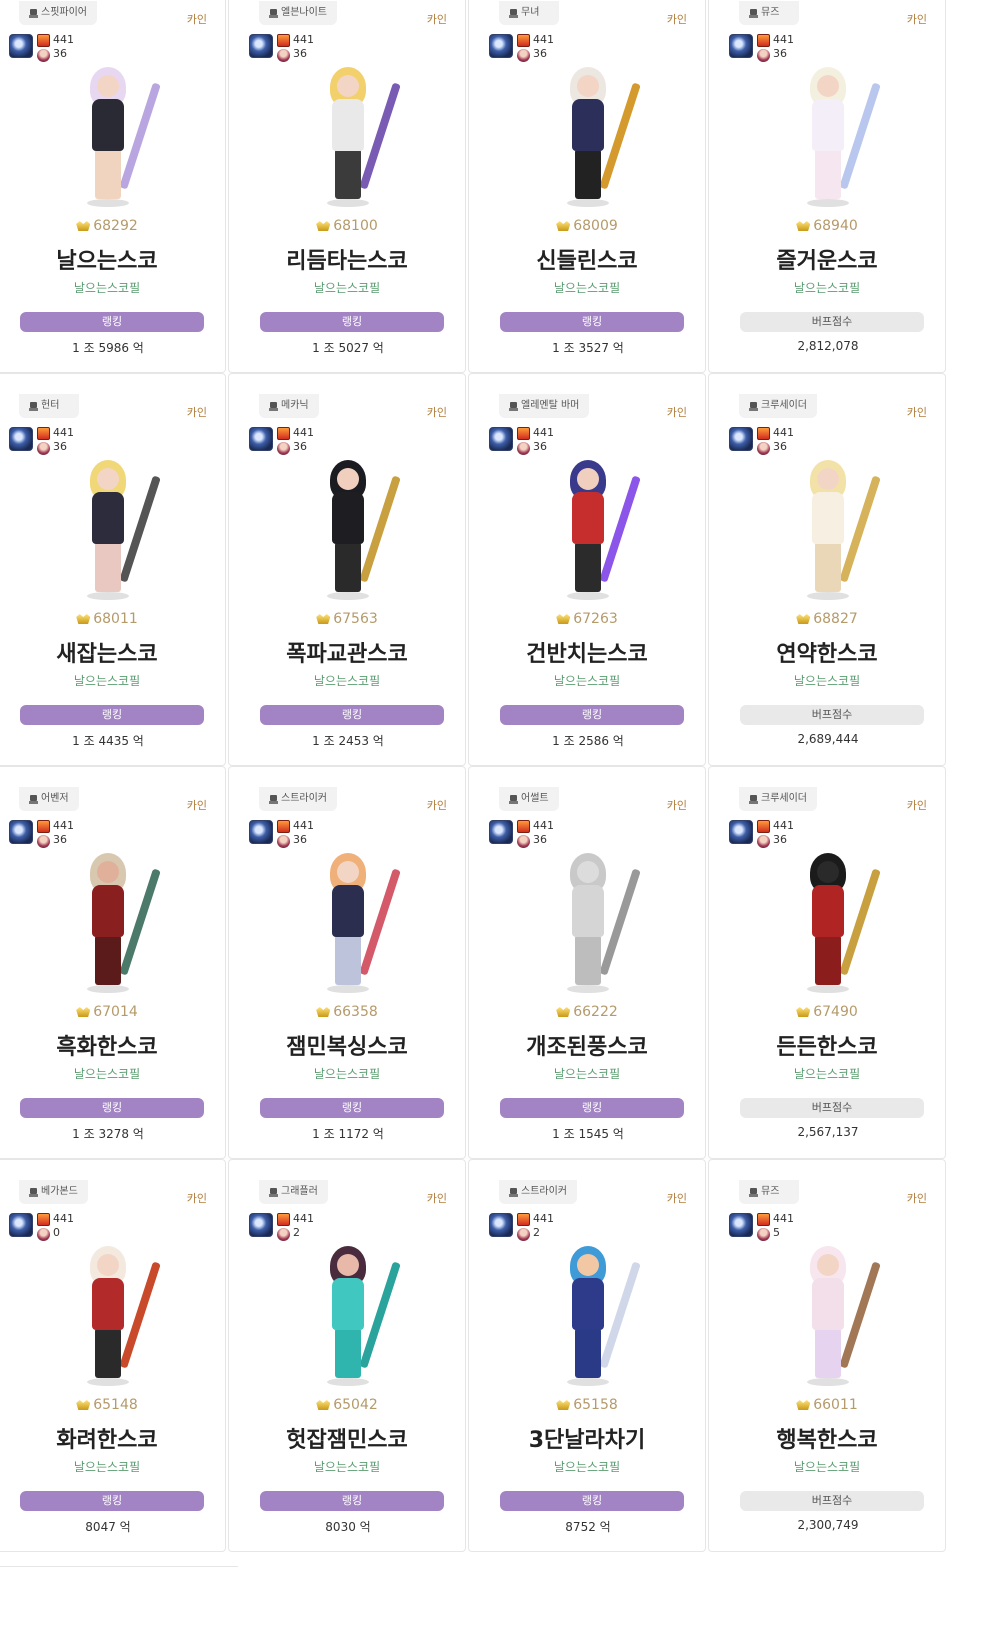 This screenshot has height=1635, width=1003. Describe the element at coordinates (108, 174) in the screenshot. I see `sprite-legs` at that location.